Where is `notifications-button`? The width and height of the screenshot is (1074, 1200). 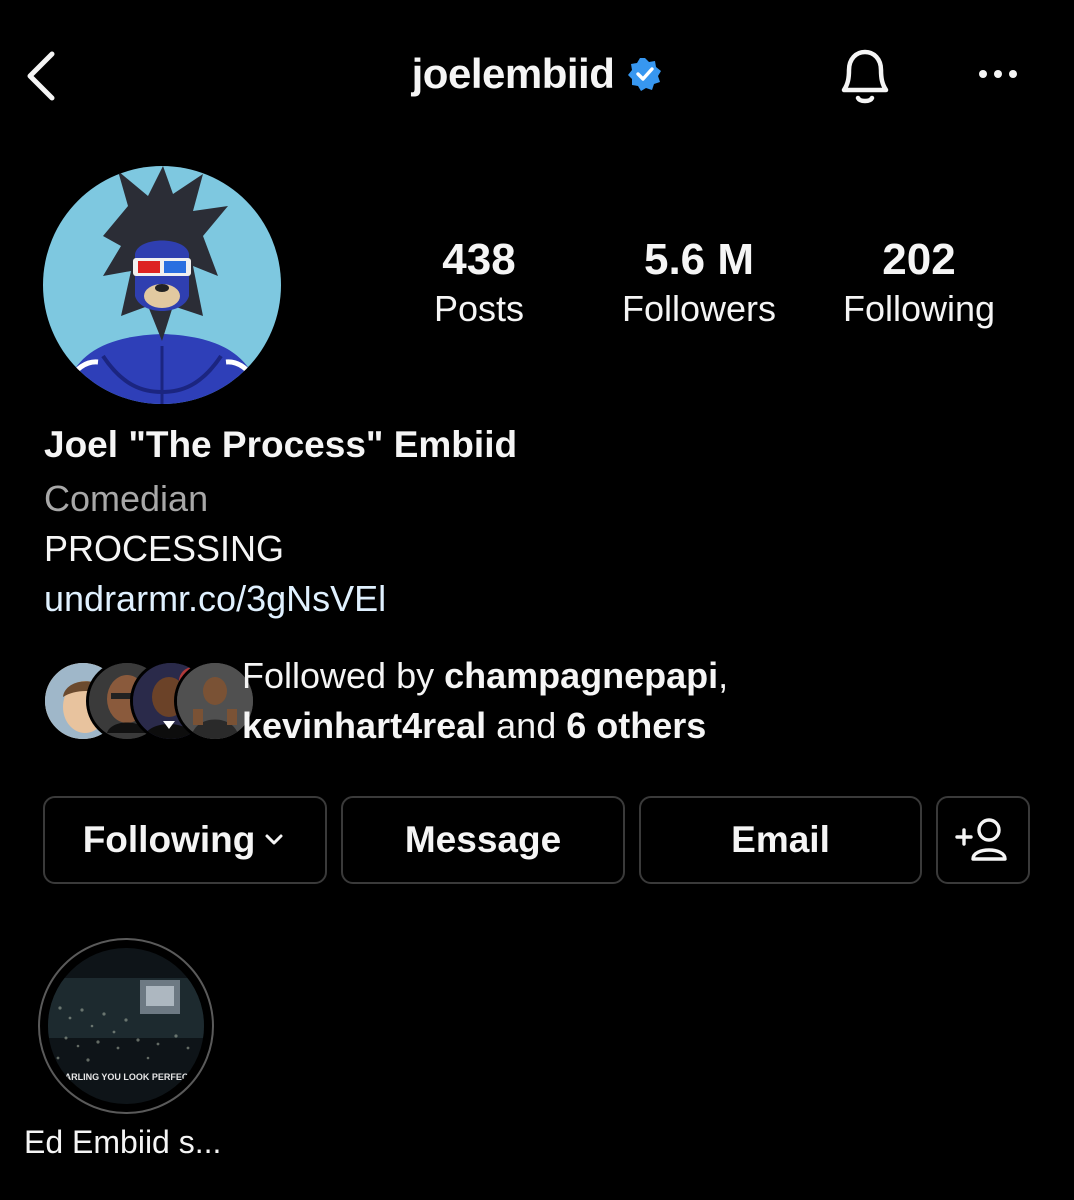 notifications-button is located at coordinates (865, 76).